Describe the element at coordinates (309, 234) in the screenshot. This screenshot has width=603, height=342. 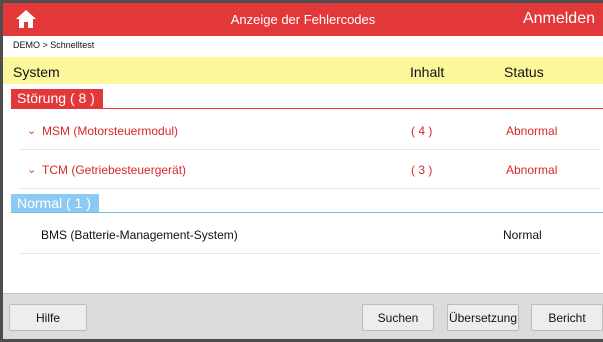
I see `system-row-bms: BMS (Batterie-Management-System) Normal` at that location.